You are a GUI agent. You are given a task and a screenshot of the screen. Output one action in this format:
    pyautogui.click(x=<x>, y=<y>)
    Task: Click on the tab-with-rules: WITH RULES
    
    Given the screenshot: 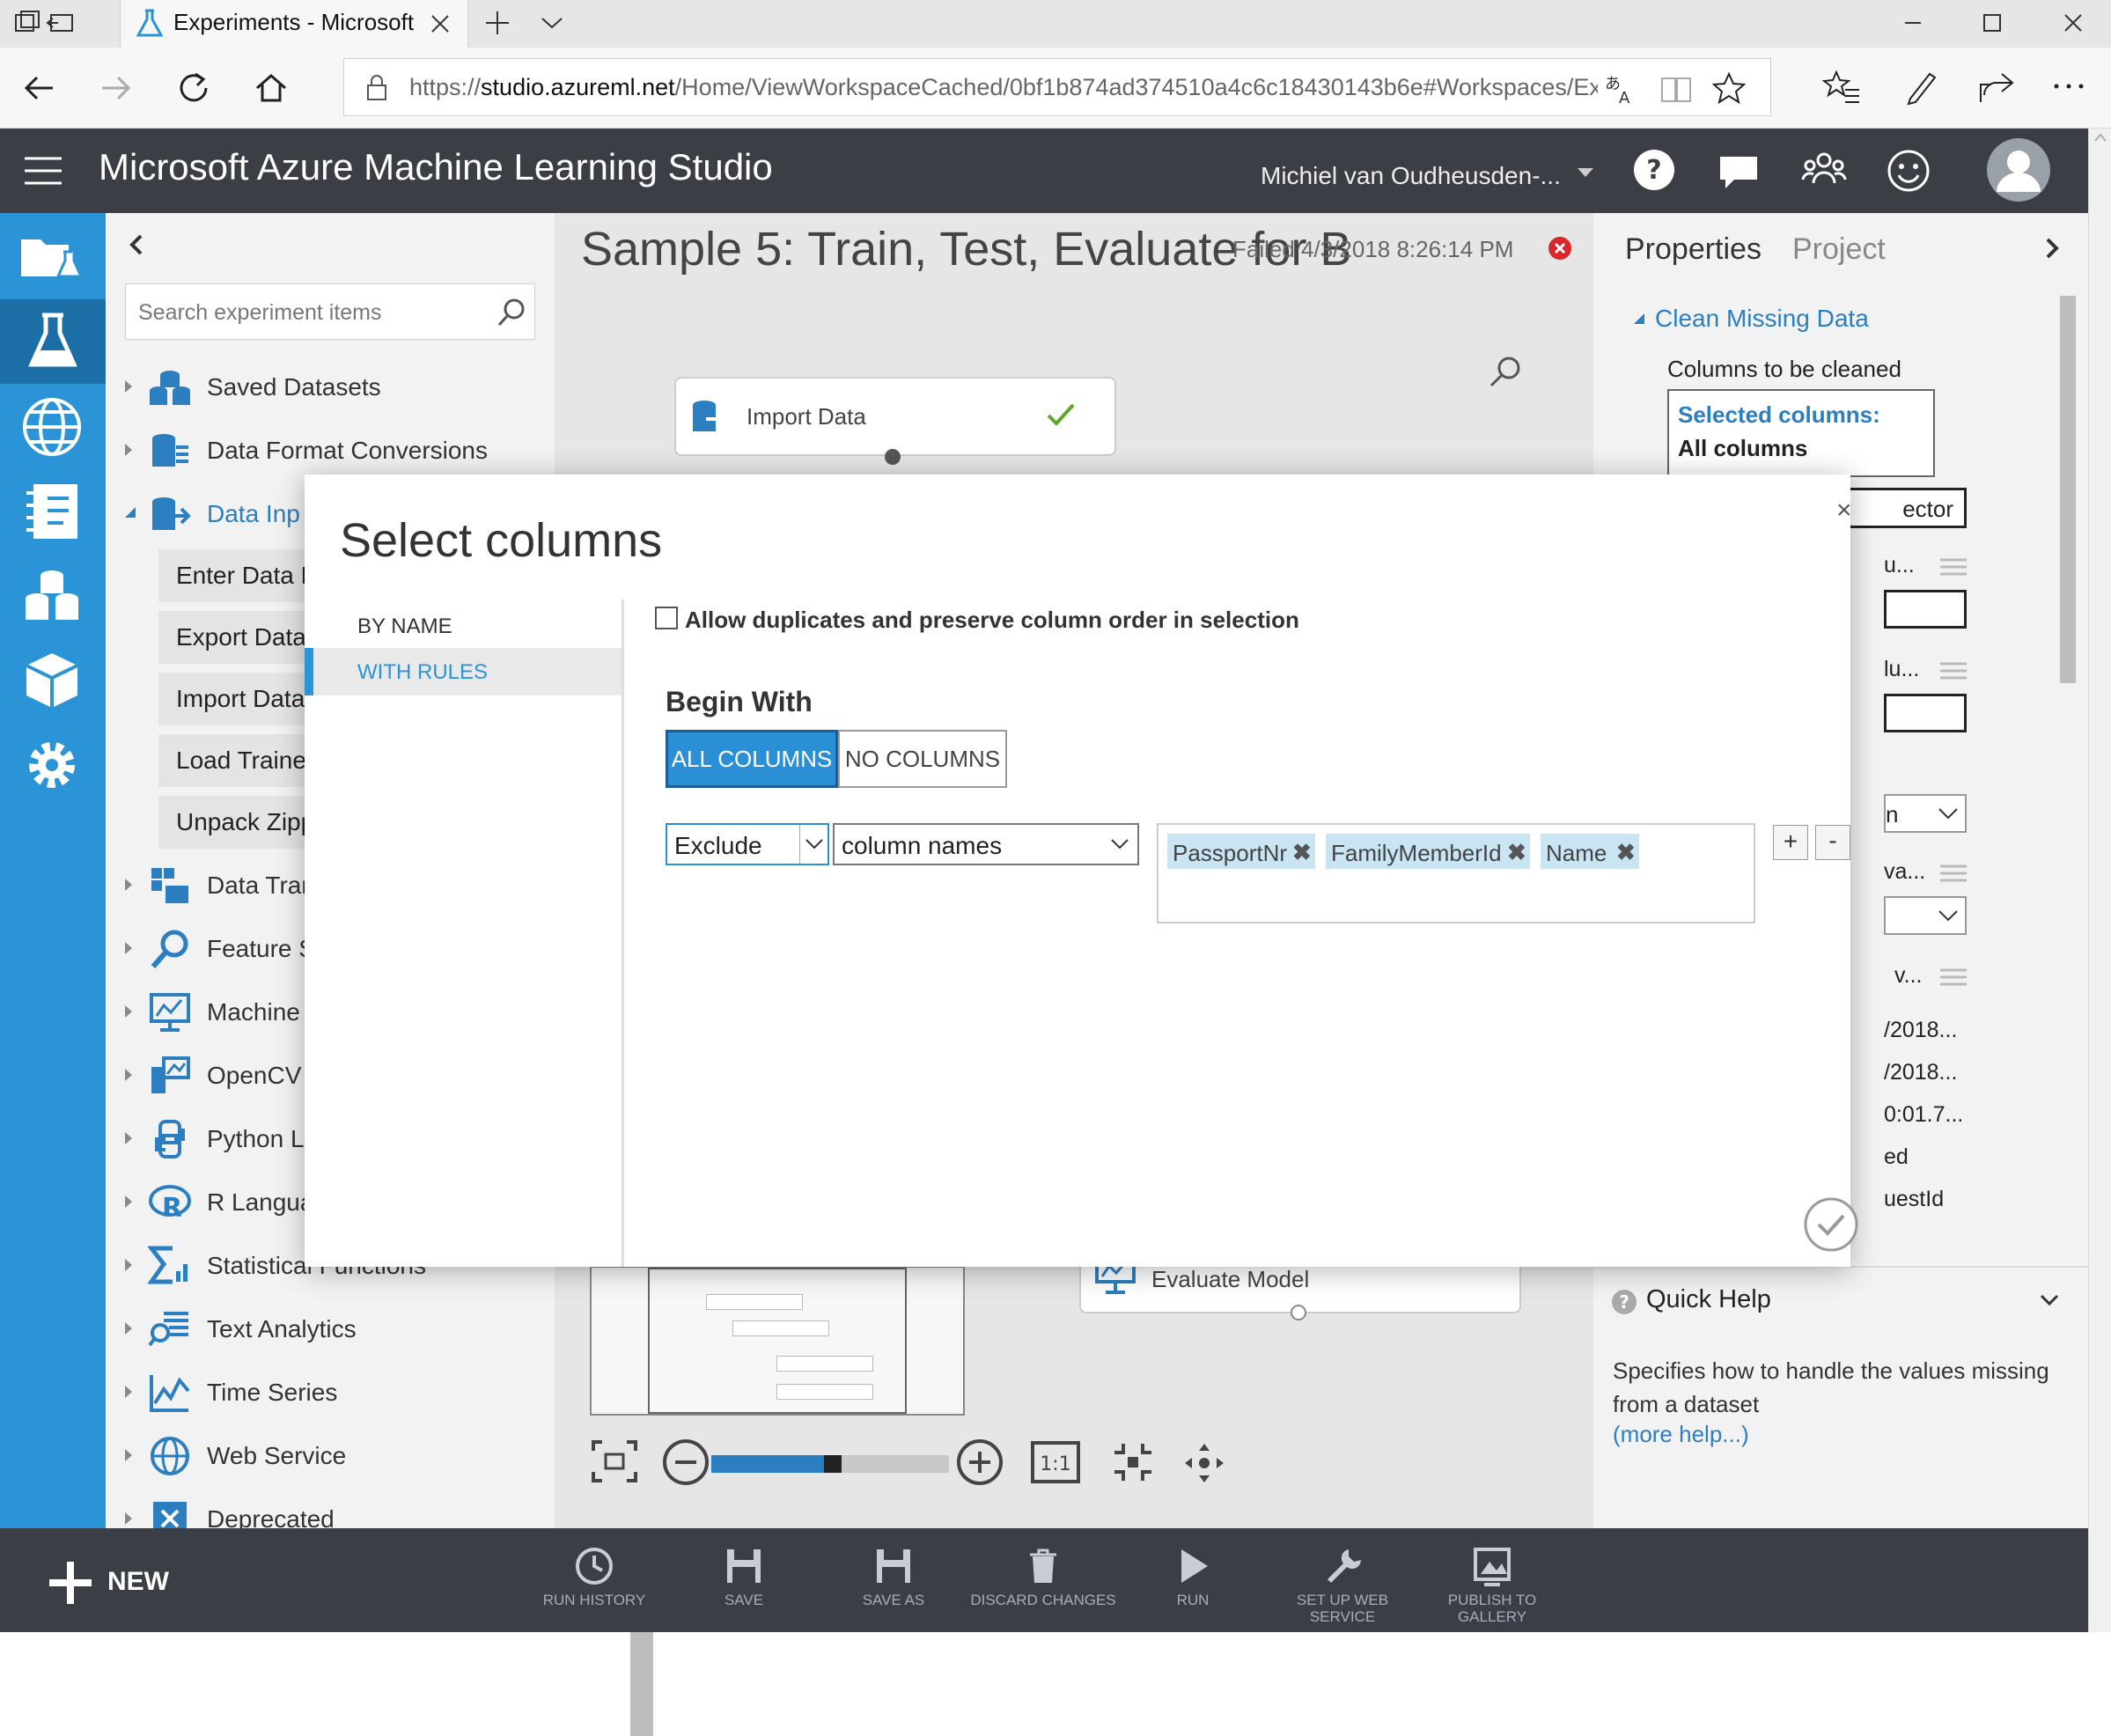 What is the action you would take?
    pyautogui.click(x=463, y=671)
    